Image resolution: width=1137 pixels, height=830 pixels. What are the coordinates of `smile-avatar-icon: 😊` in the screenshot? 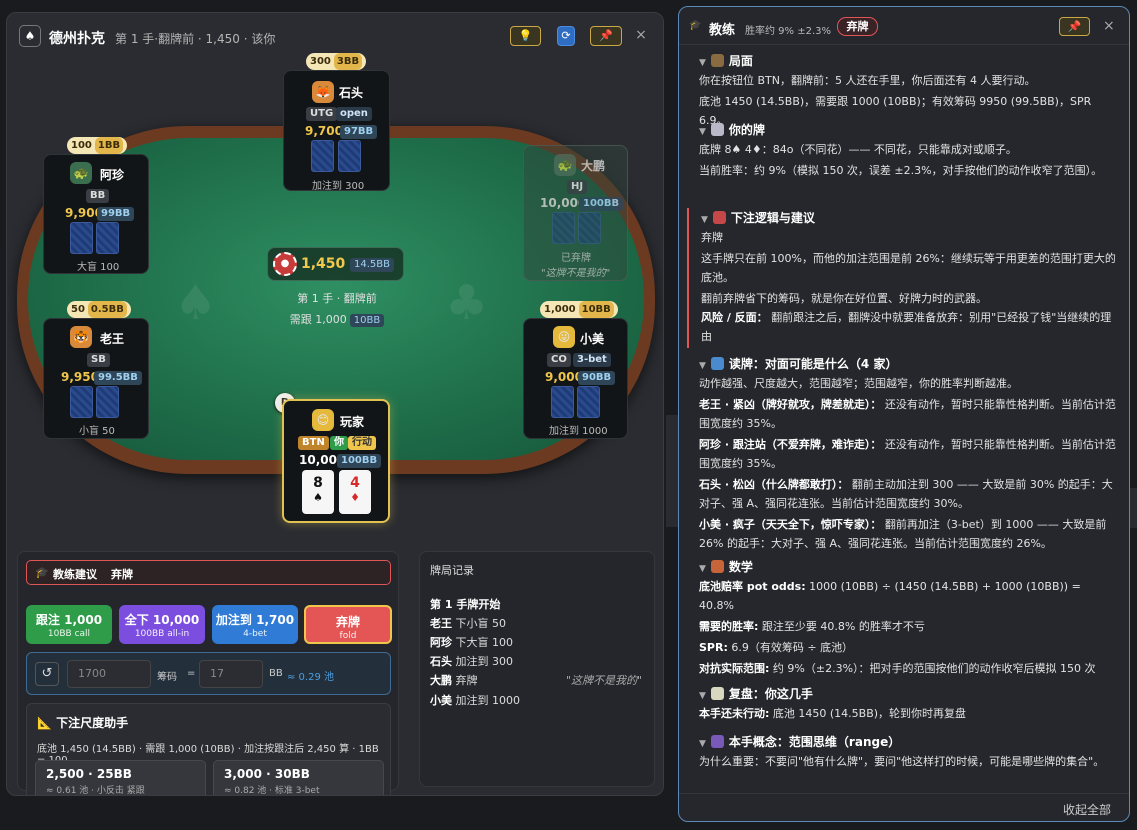 It's located at (323, 420).